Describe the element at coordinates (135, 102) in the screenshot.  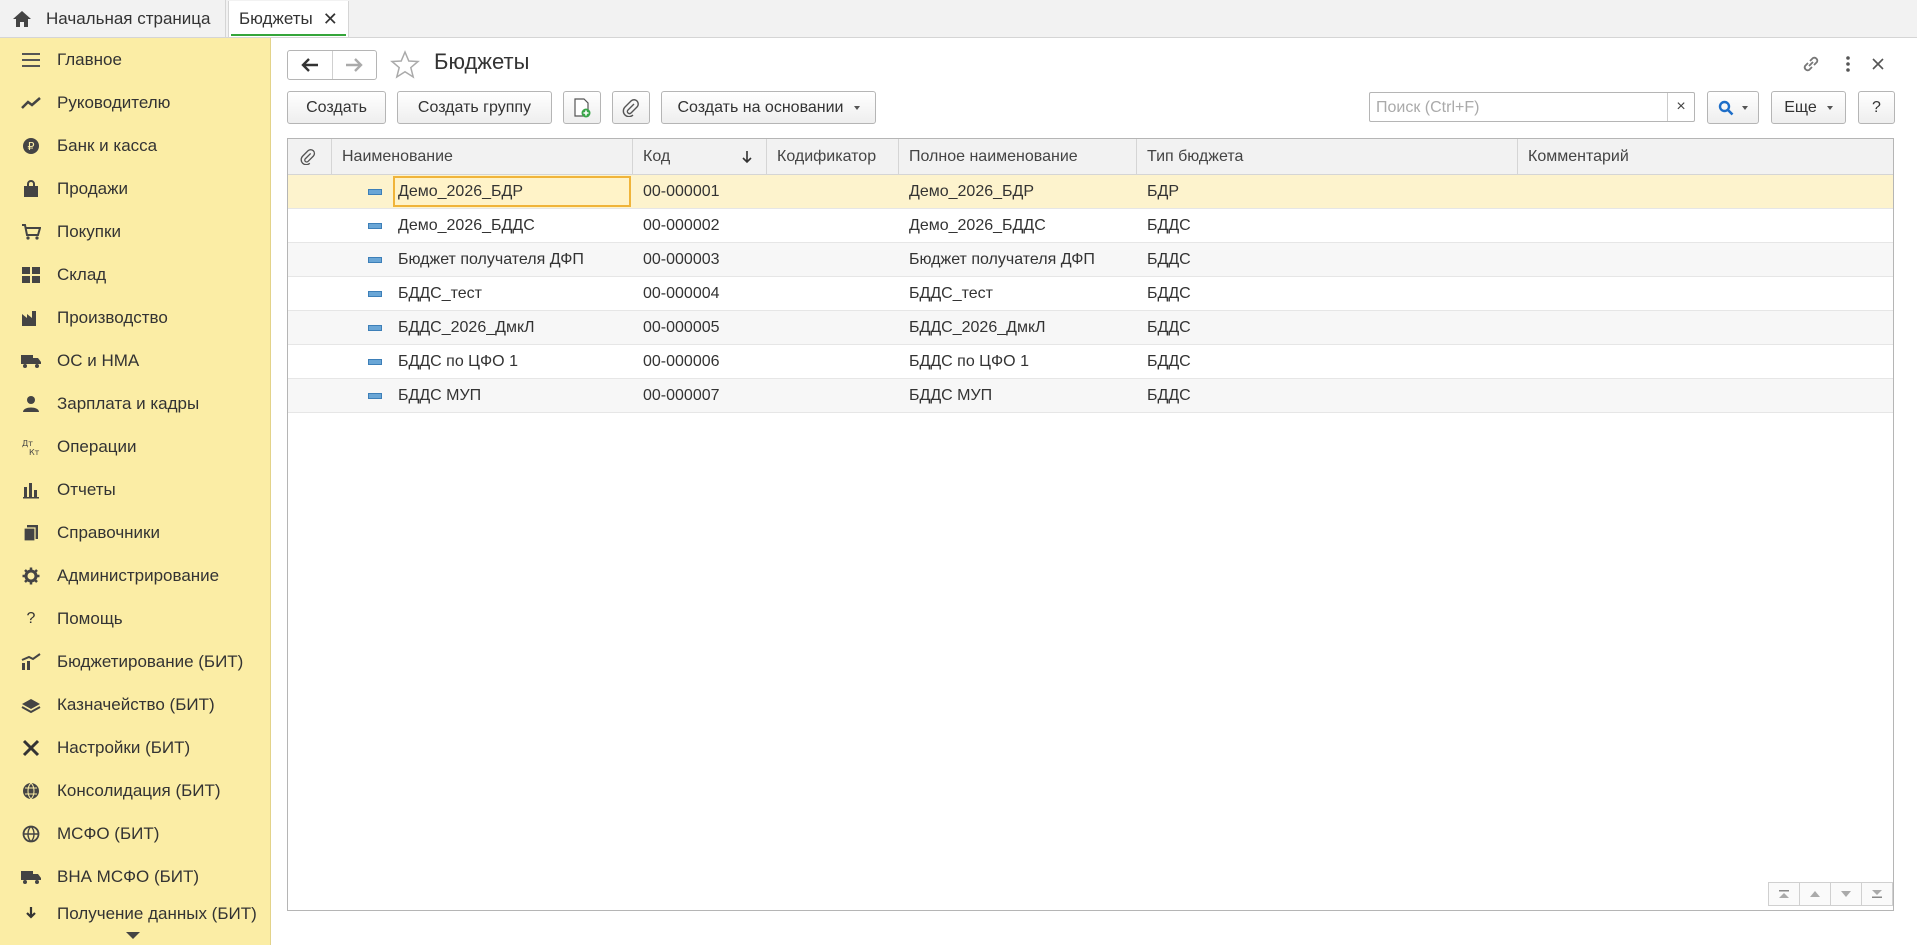
I see `sidebar-item-manager: Руководителю` at that location.